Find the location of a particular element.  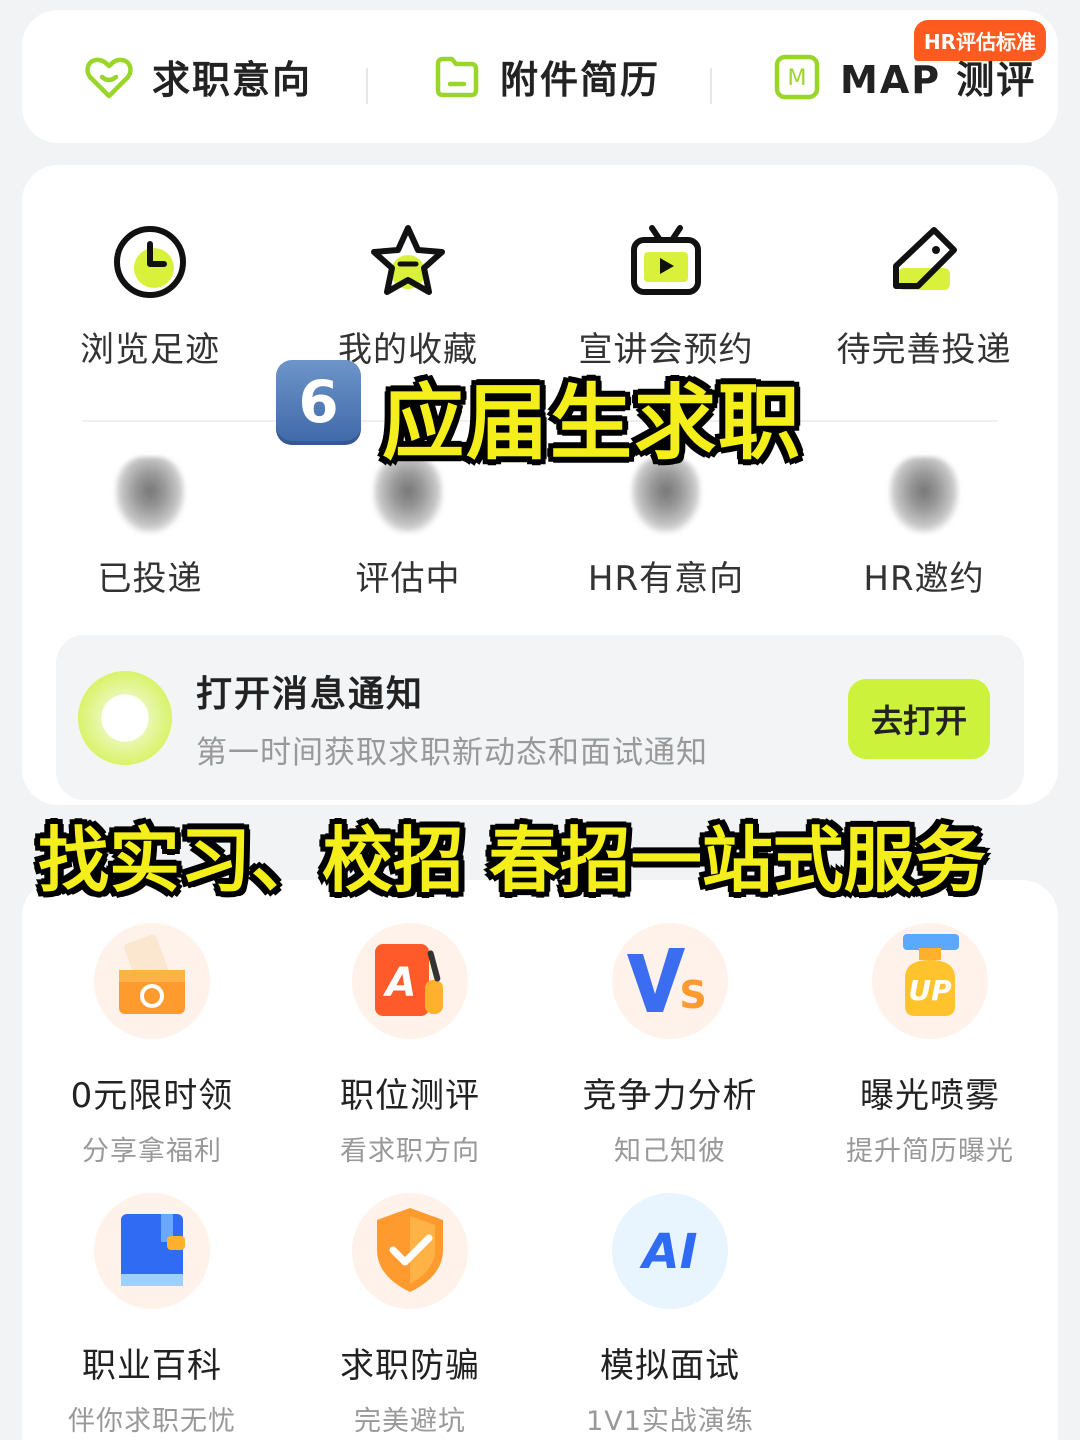

overlay-subtitle: 找实习、校招 春招一站式服务 is located at coordinates (512, 860).